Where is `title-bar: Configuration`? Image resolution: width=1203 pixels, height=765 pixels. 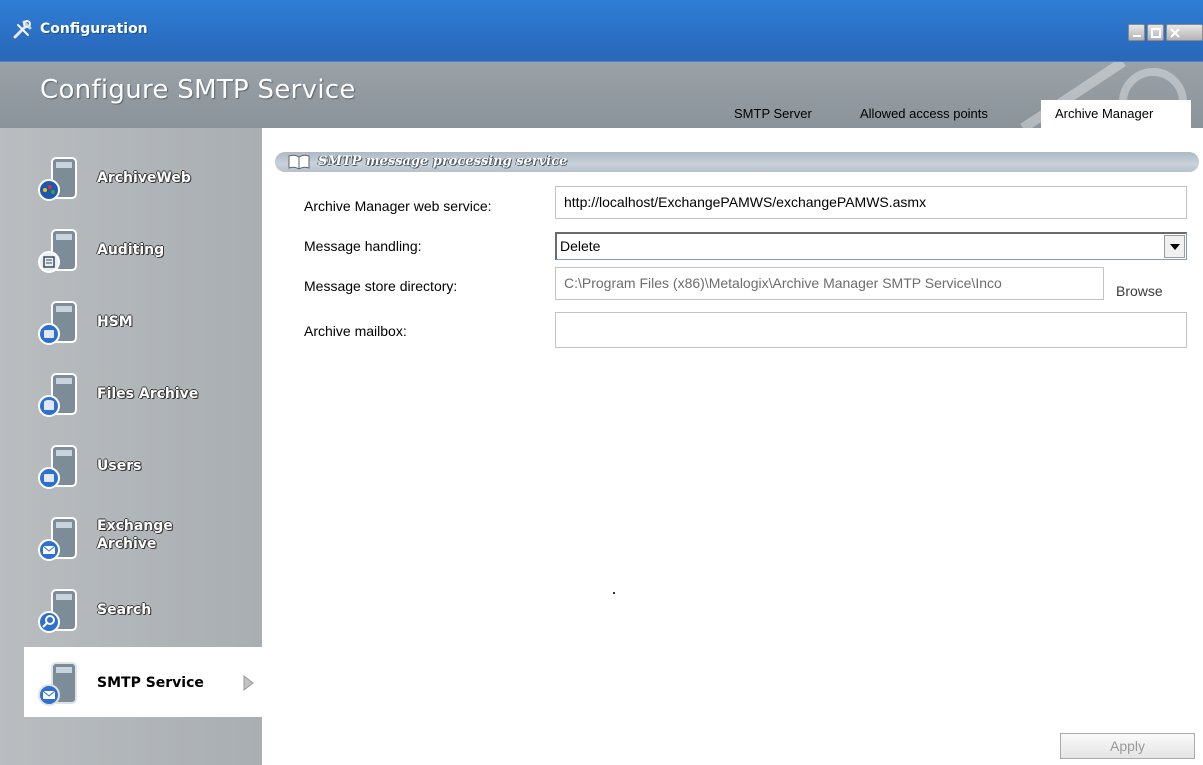 title-bar: Configuration is located at coordinates (601, 31).